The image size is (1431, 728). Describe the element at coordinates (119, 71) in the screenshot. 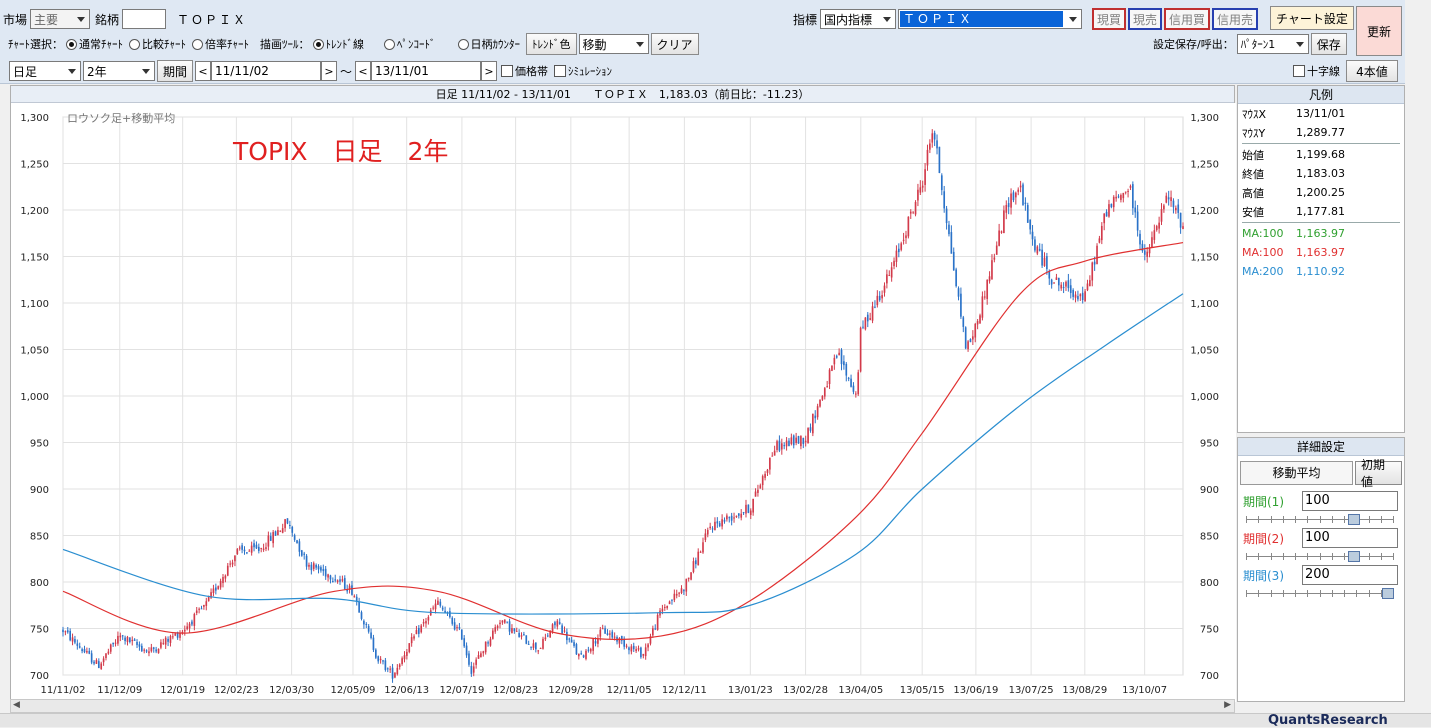

I see `span-select: 2年` at that location.